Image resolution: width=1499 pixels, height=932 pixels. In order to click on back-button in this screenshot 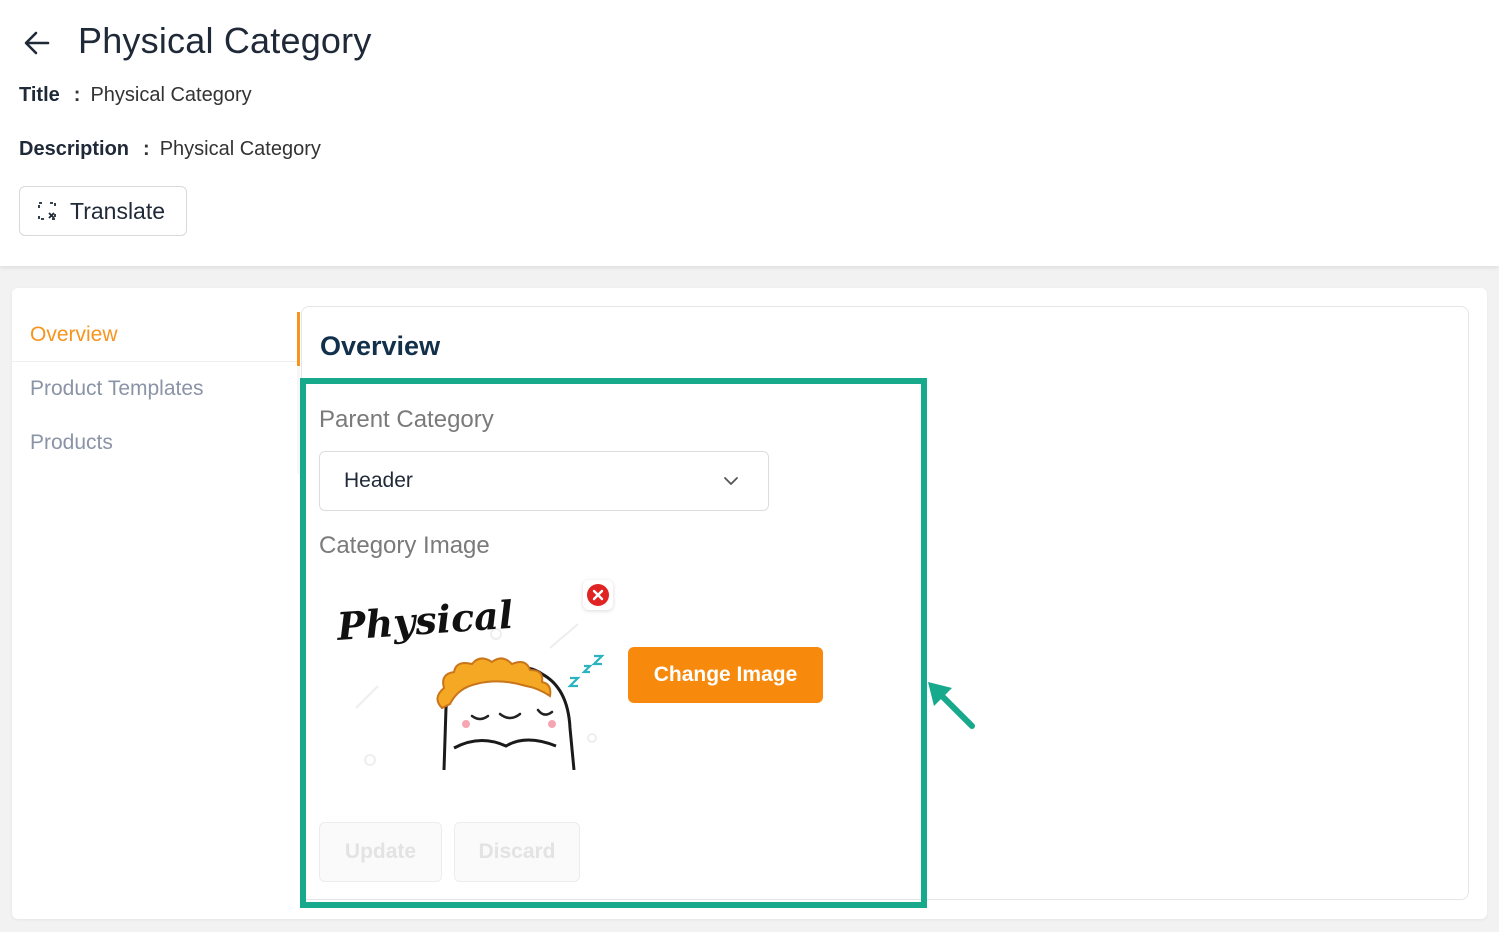, I will do `click(37, 43)`.